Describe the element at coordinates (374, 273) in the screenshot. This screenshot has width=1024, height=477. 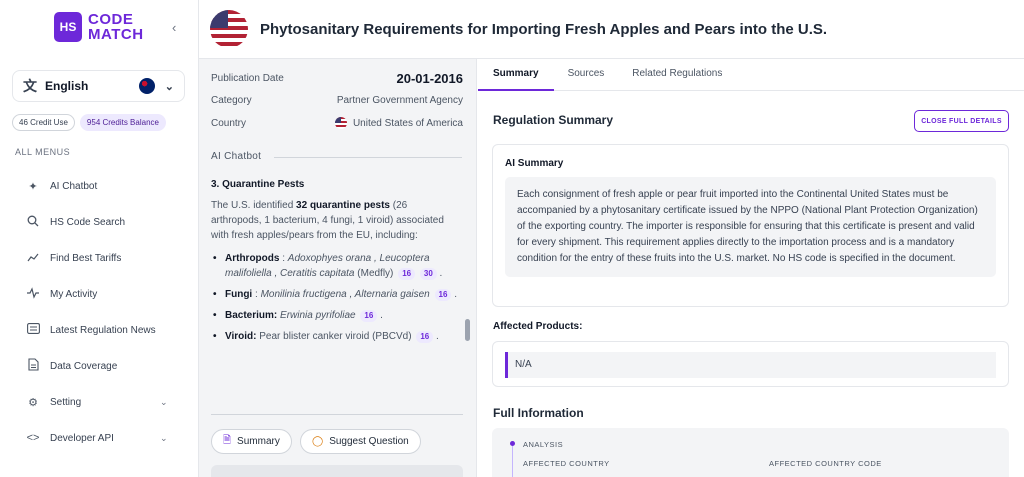
I see `pest-extra: (Medfly)` at that location.